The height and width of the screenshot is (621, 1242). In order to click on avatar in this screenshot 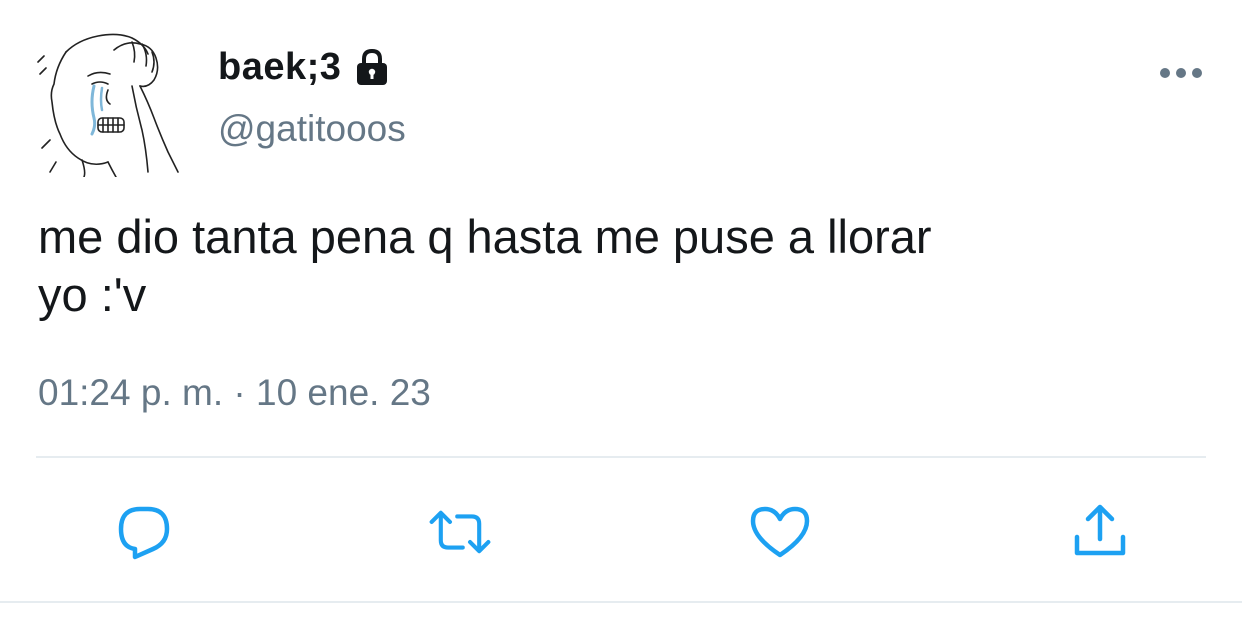, I will do `click(111, 100)`.